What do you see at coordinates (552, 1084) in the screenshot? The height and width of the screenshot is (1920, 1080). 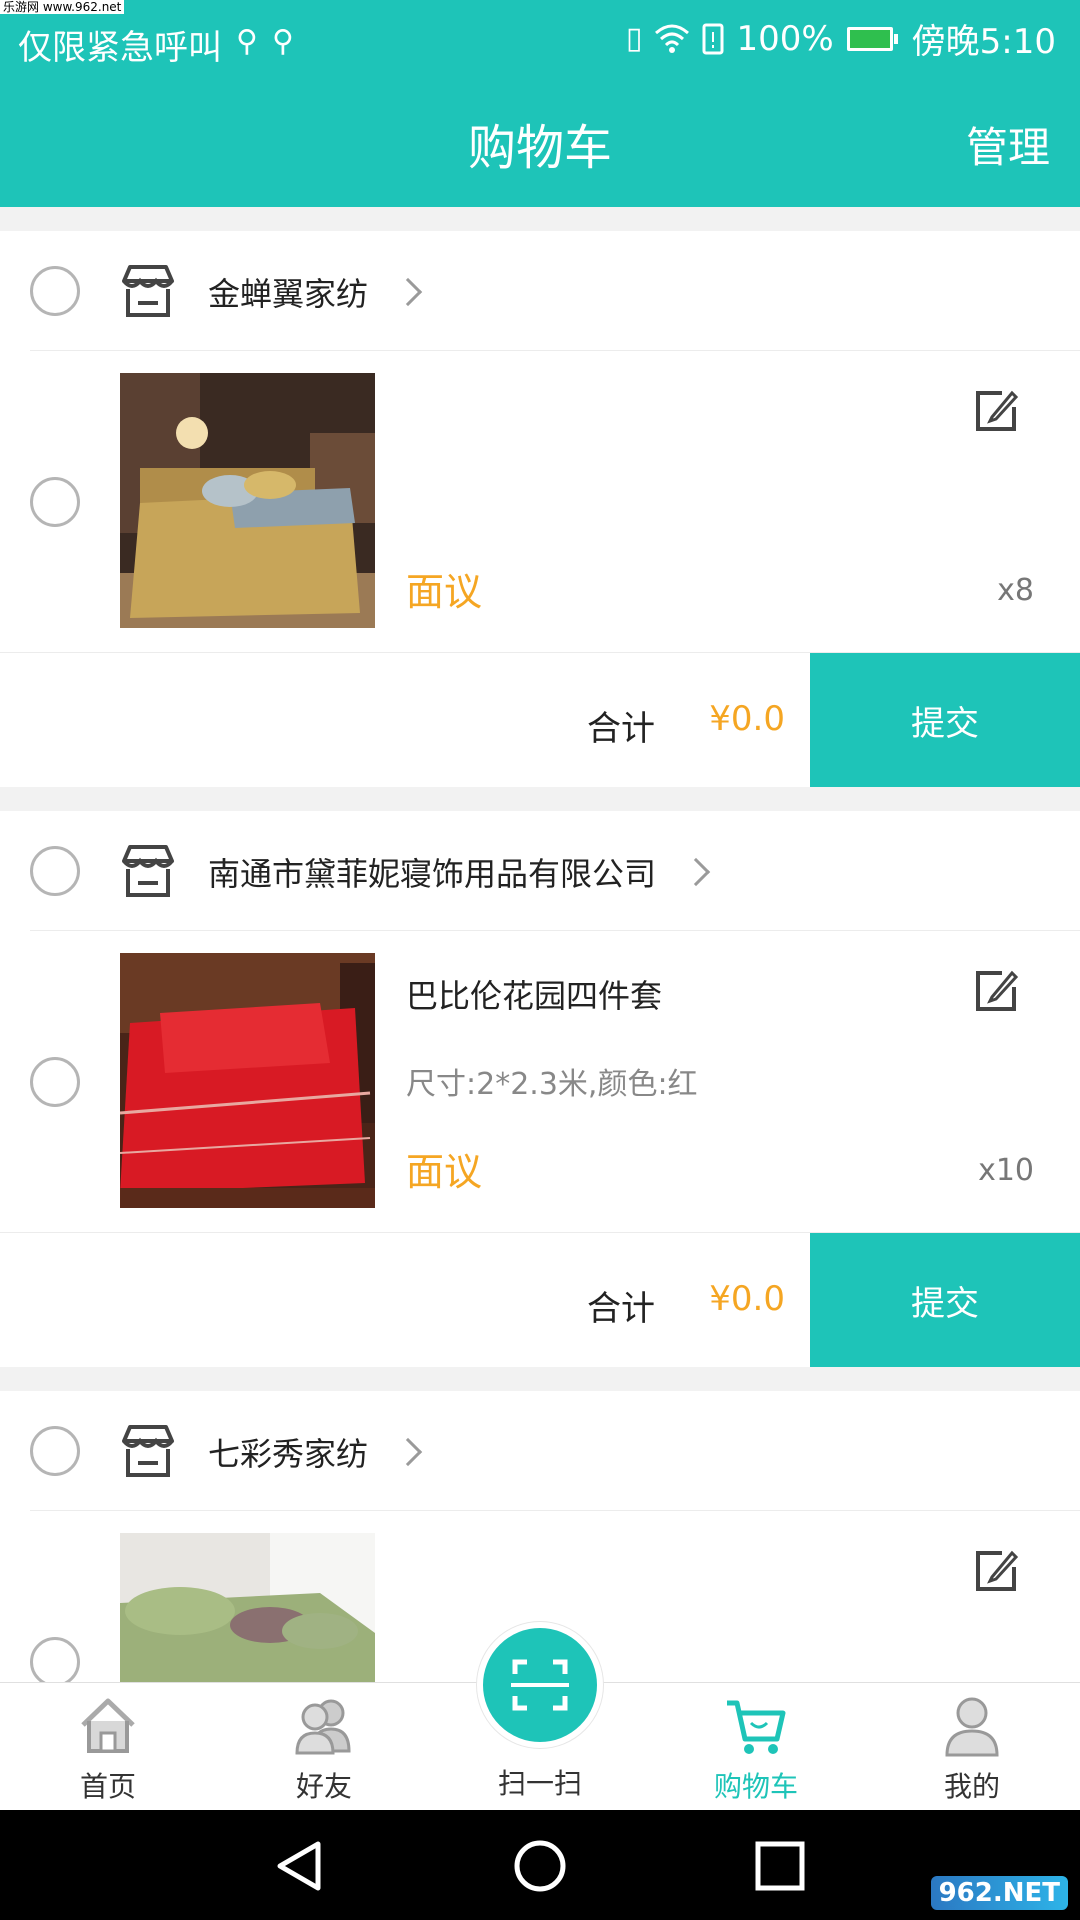 I see `product-spec: 尺寸:2*2.3米,颜色:红` at bounding box center [552, 1084].